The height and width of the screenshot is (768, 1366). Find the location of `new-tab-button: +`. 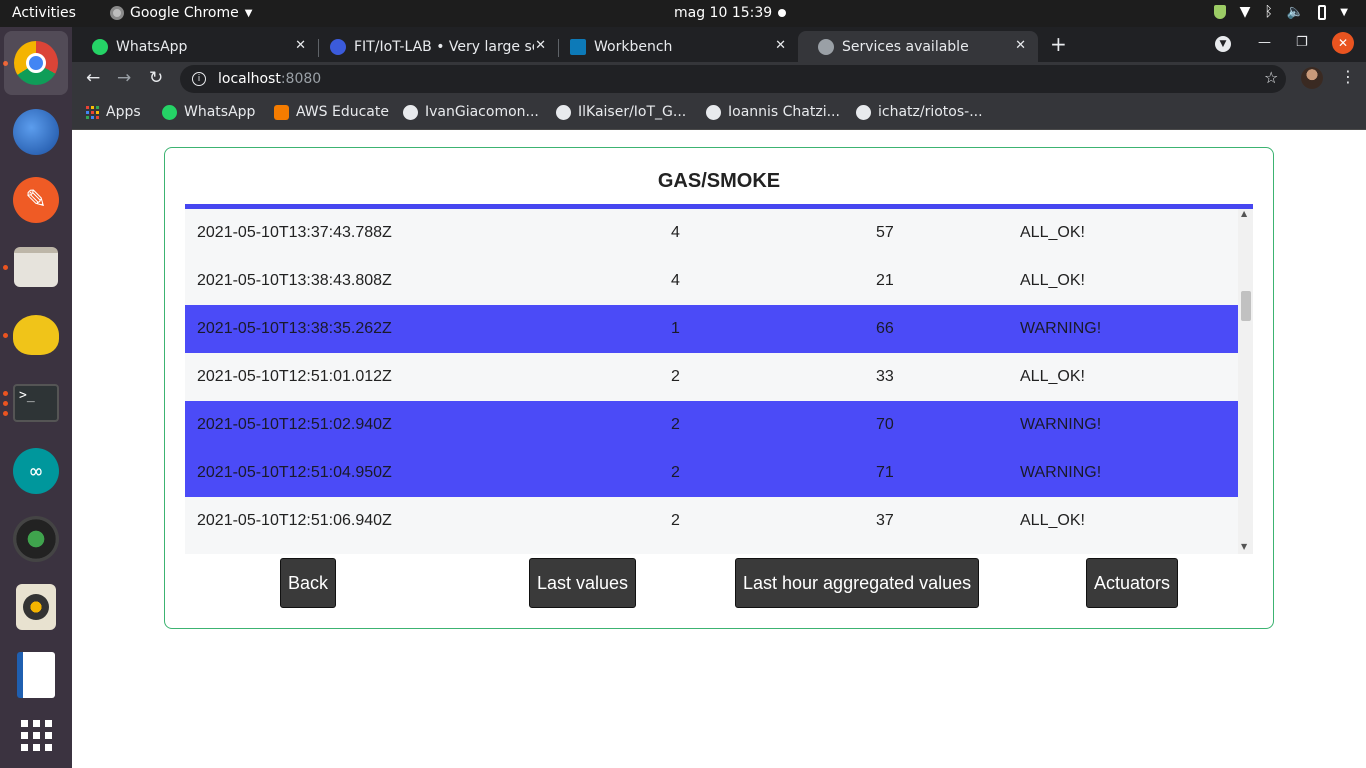

new-tab-button: + is located at coordinates (1058, 44).